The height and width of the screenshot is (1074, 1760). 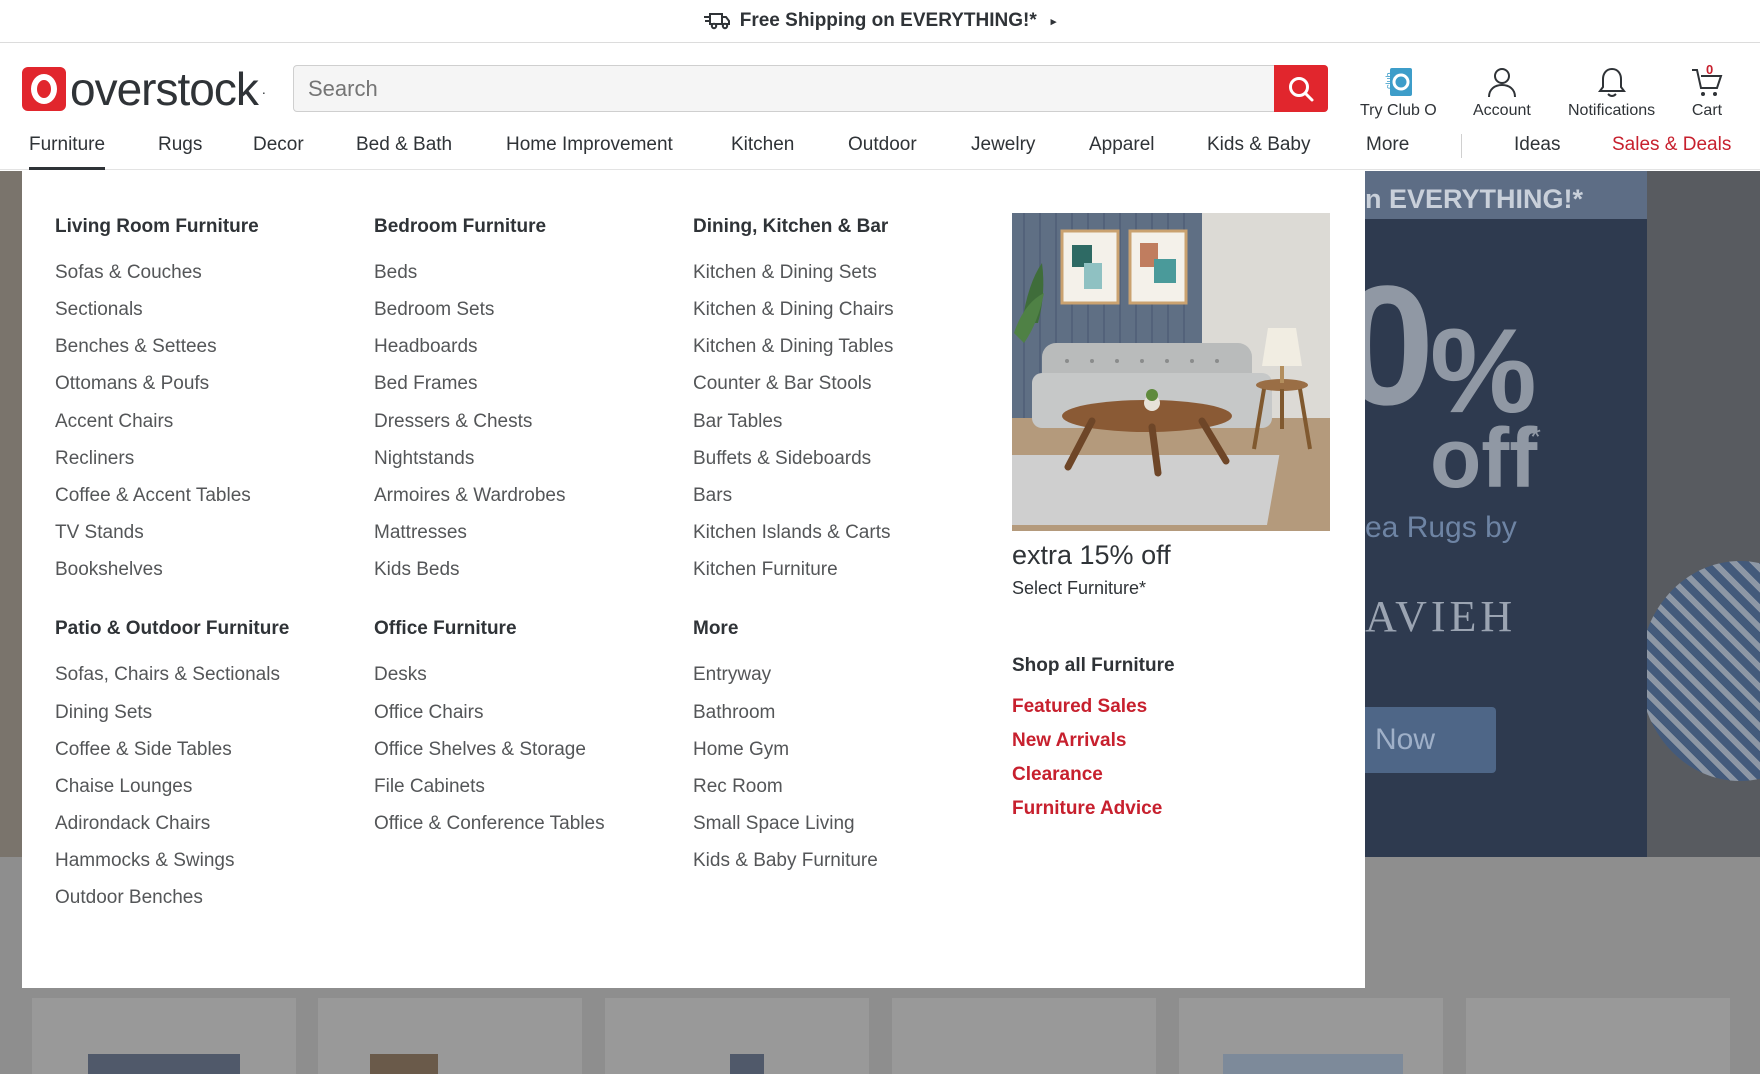 What do you see at coordinates (167, 675) in the screenshot?
I see `menu-link: Sofas, Chairs & Sectionals` at bounding box center [167, 675].